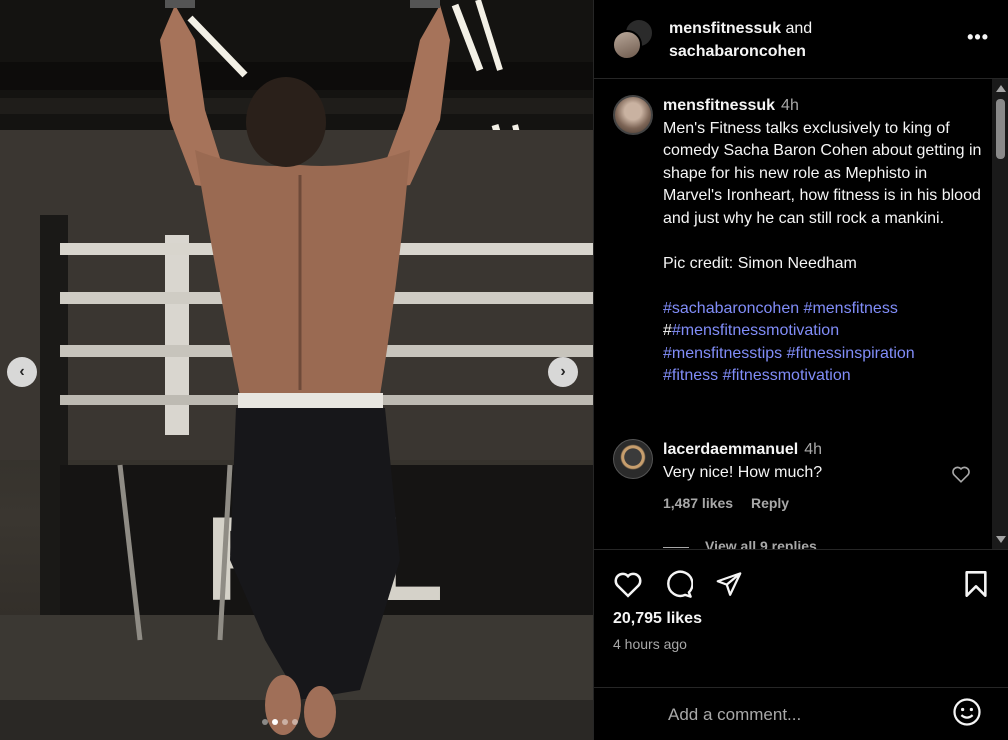 The height and width of the screenshot is (740, 1008). Describe the element at coordinates (760, 263) in the screenshot. I see `caption-credit: Pic credit: Simon Needham` at that location.